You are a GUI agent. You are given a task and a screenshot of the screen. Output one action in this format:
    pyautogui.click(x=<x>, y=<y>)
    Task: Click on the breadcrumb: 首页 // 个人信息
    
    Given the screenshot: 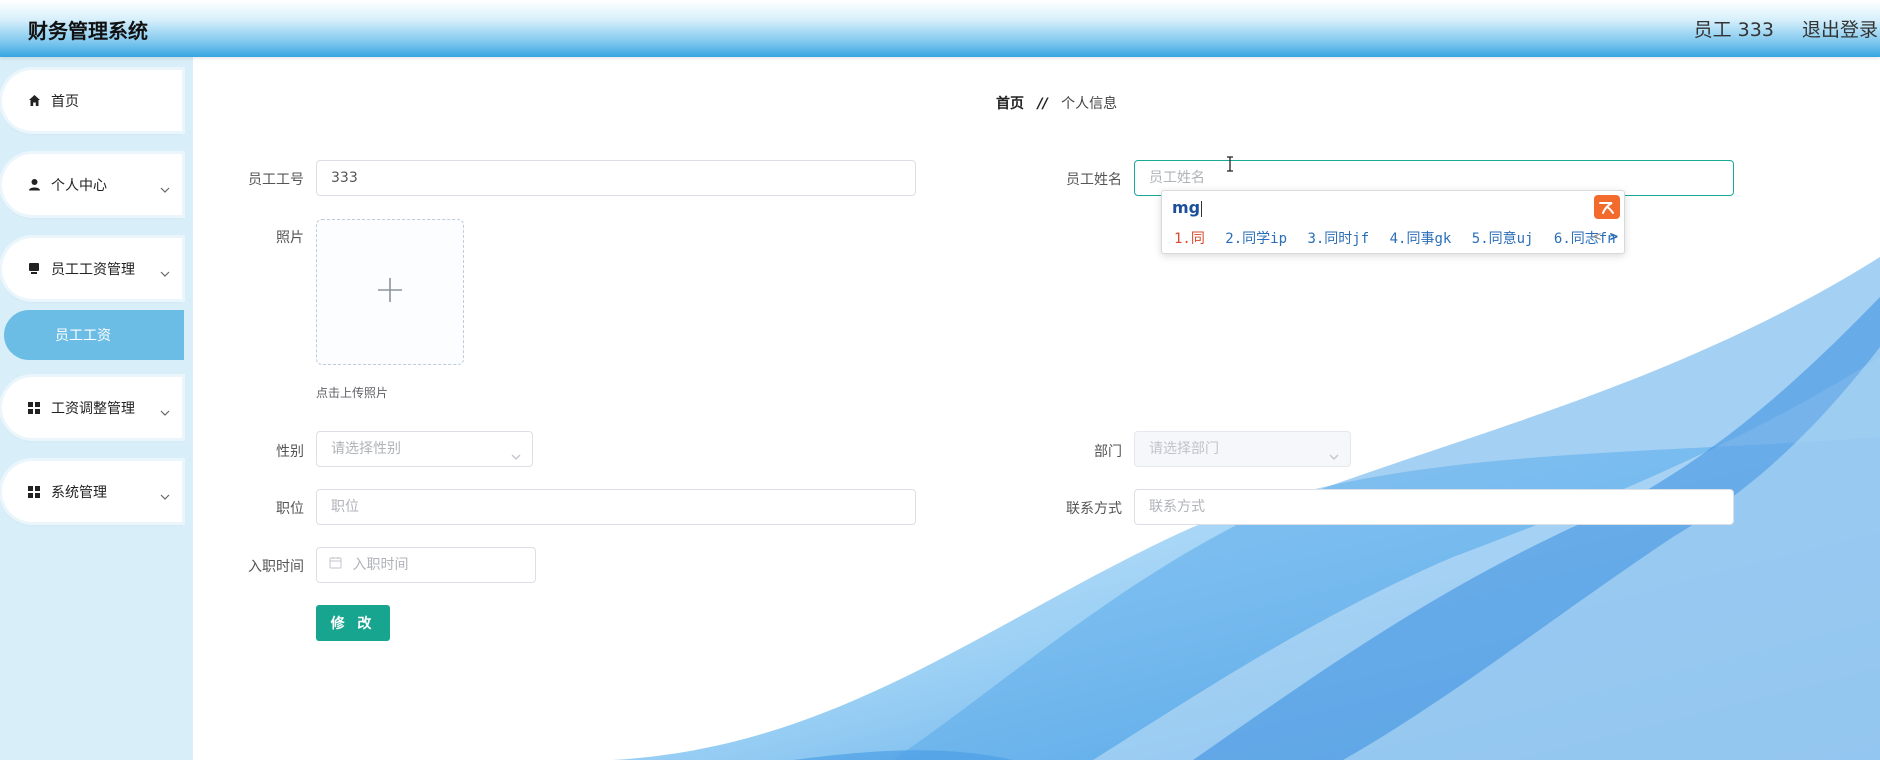 What is the action you would take?
    pyautogui.click(x=1056, y=103)
    